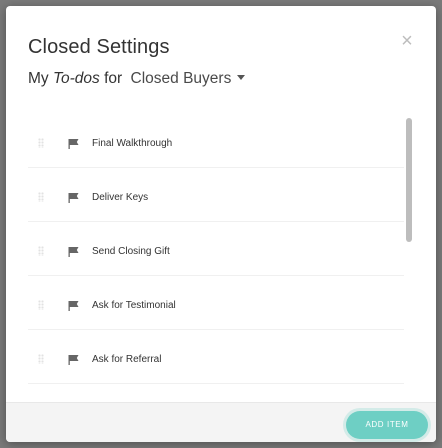  I want to click on todo-item: Ask for Referral, so click(216, 357).